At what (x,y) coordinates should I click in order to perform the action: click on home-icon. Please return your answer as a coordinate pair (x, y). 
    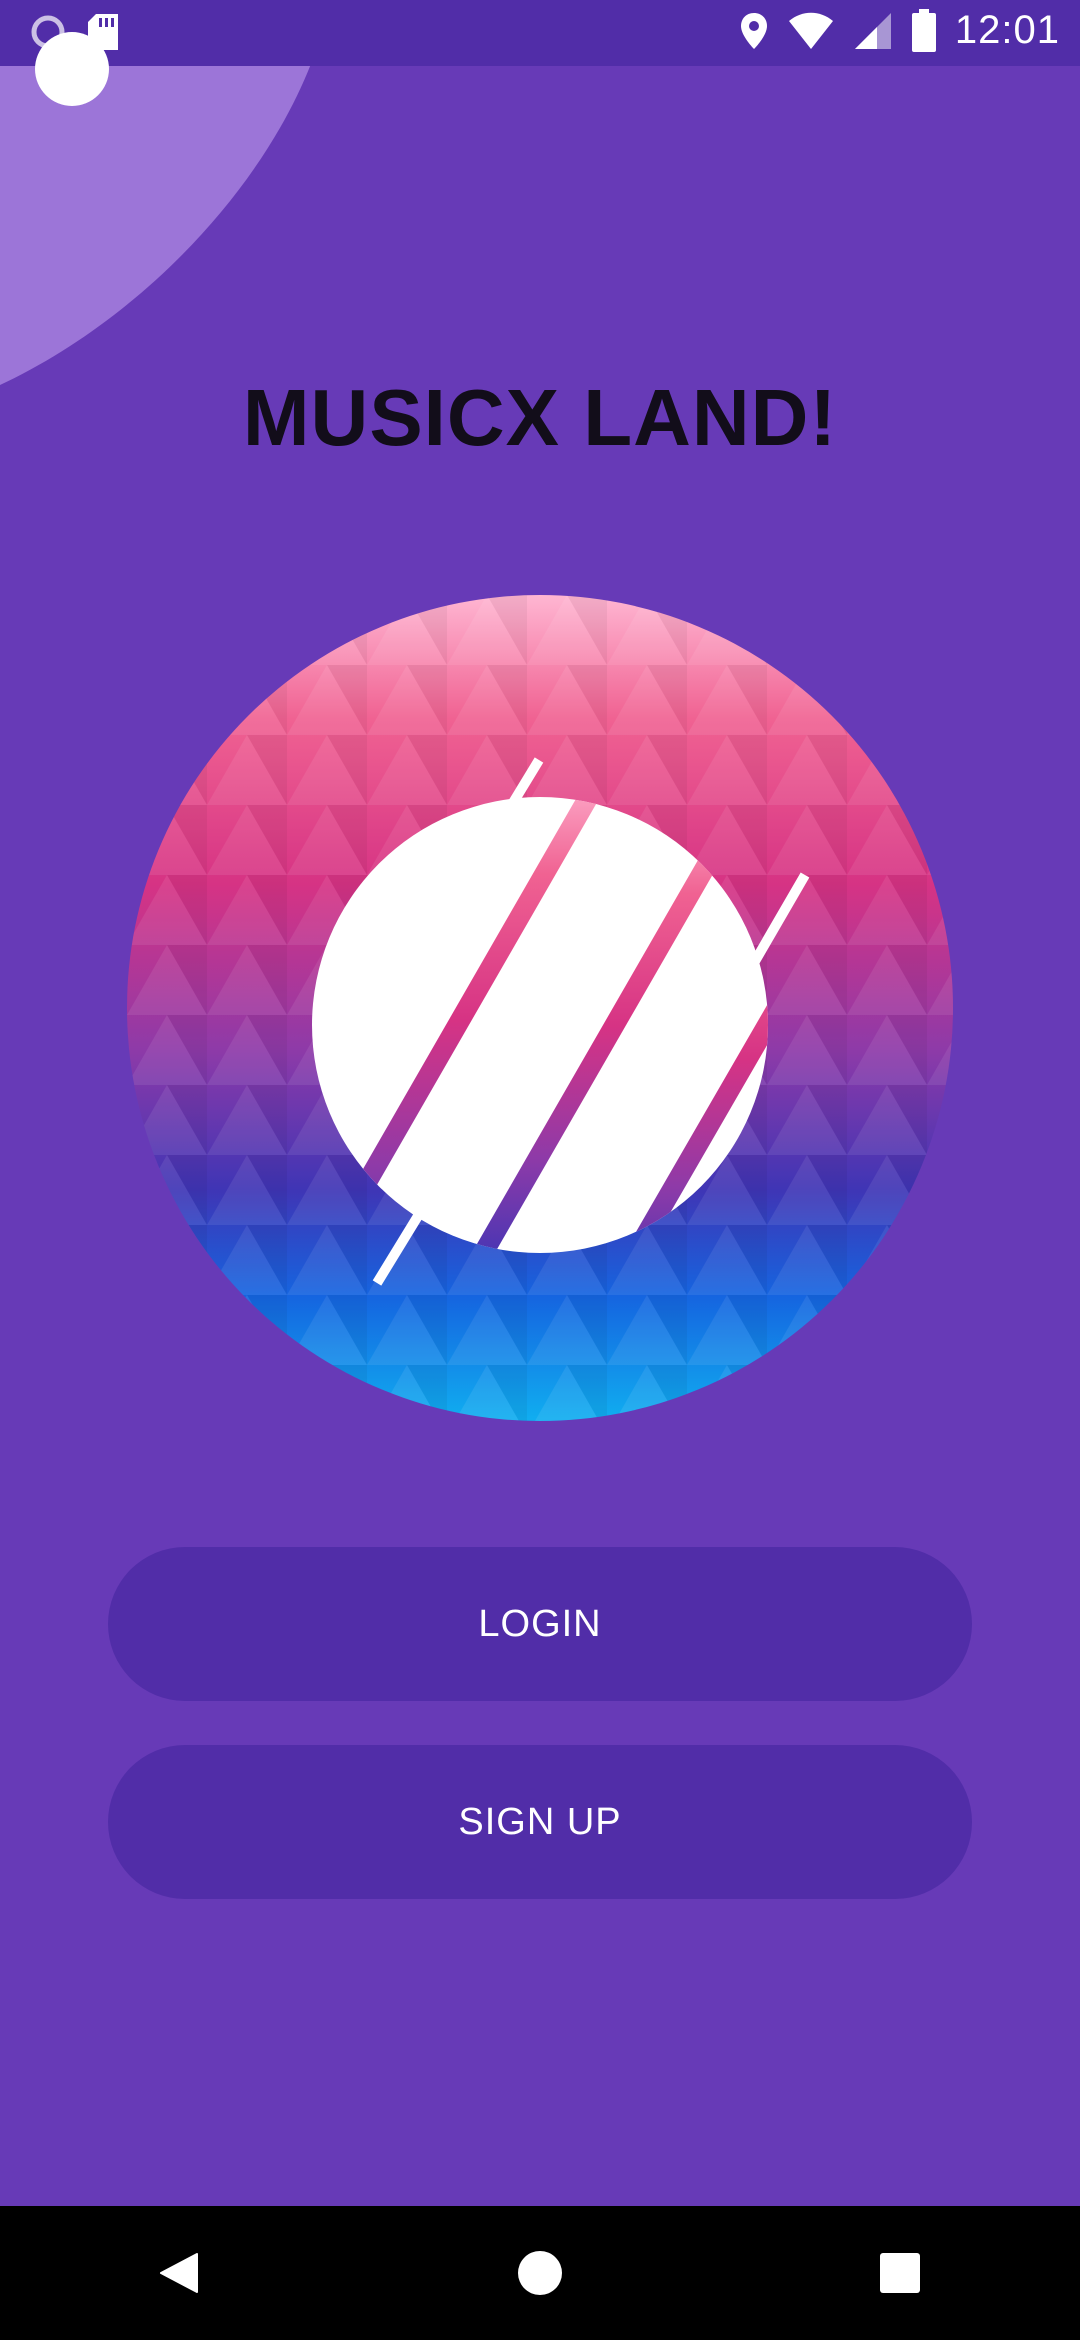
    Looking at the image, I should click on (540, 2273).